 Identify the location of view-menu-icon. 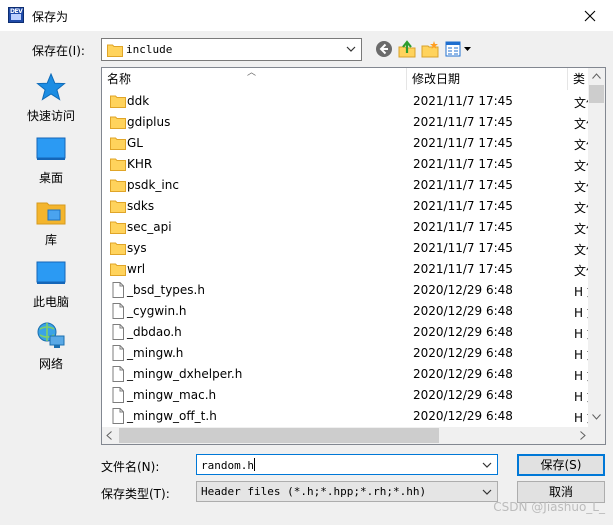
(458, 49).